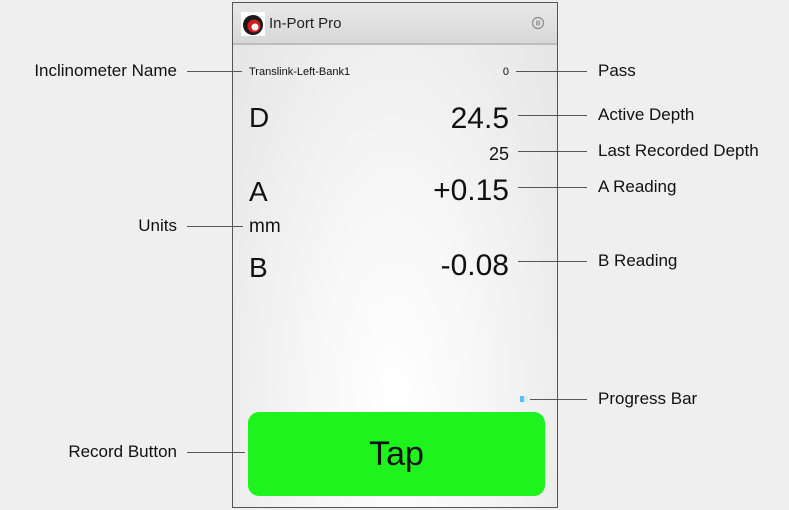  What do you see at coordinates (396, 454) in the screenshot?
I see `record-button: Tap` at bounding box center [396, 454].